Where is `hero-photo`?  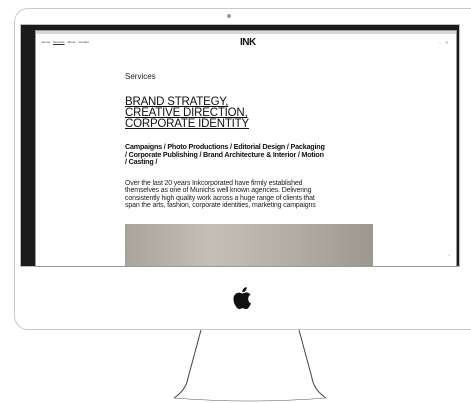 hero-photo is located at coordinates (249, 245).